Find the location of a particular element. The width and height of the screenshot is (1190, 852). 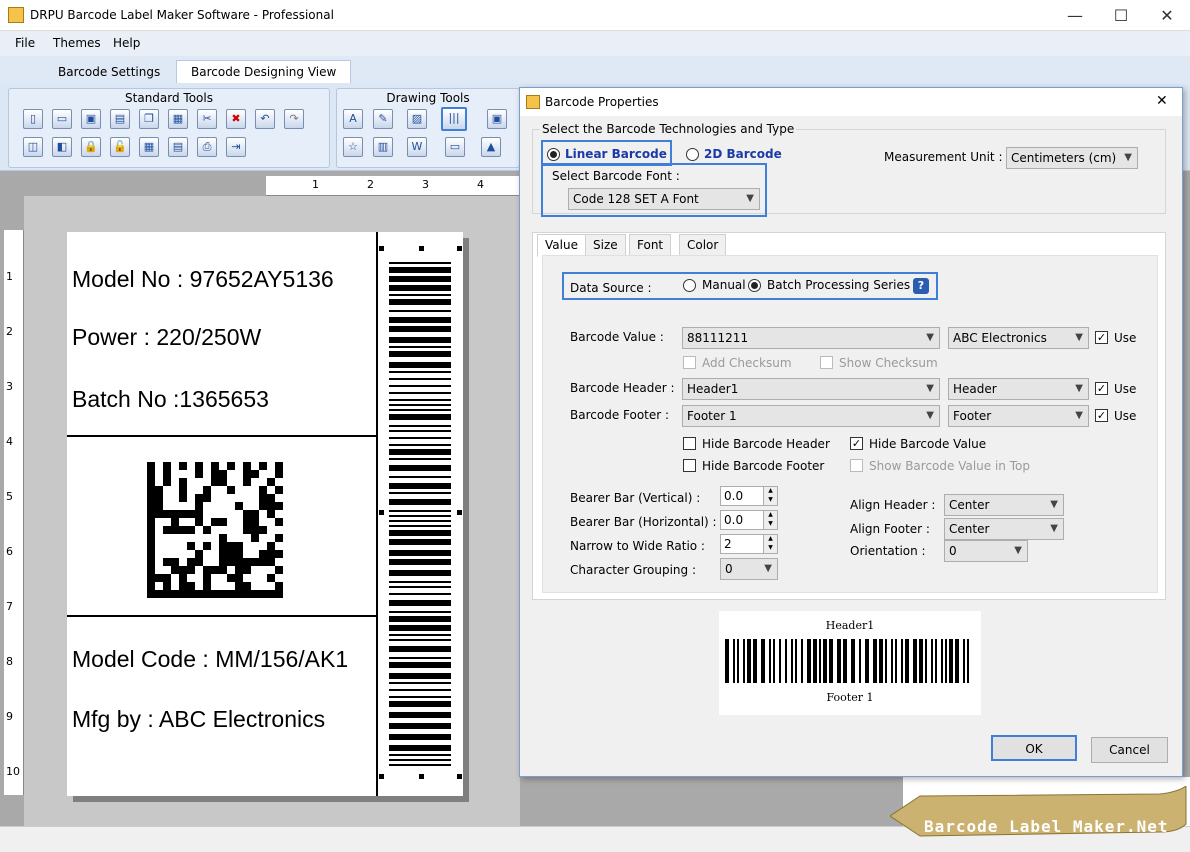

label-text-mfg-by: Mfg by : ABC Electronics is located at coordinates (198, 719).